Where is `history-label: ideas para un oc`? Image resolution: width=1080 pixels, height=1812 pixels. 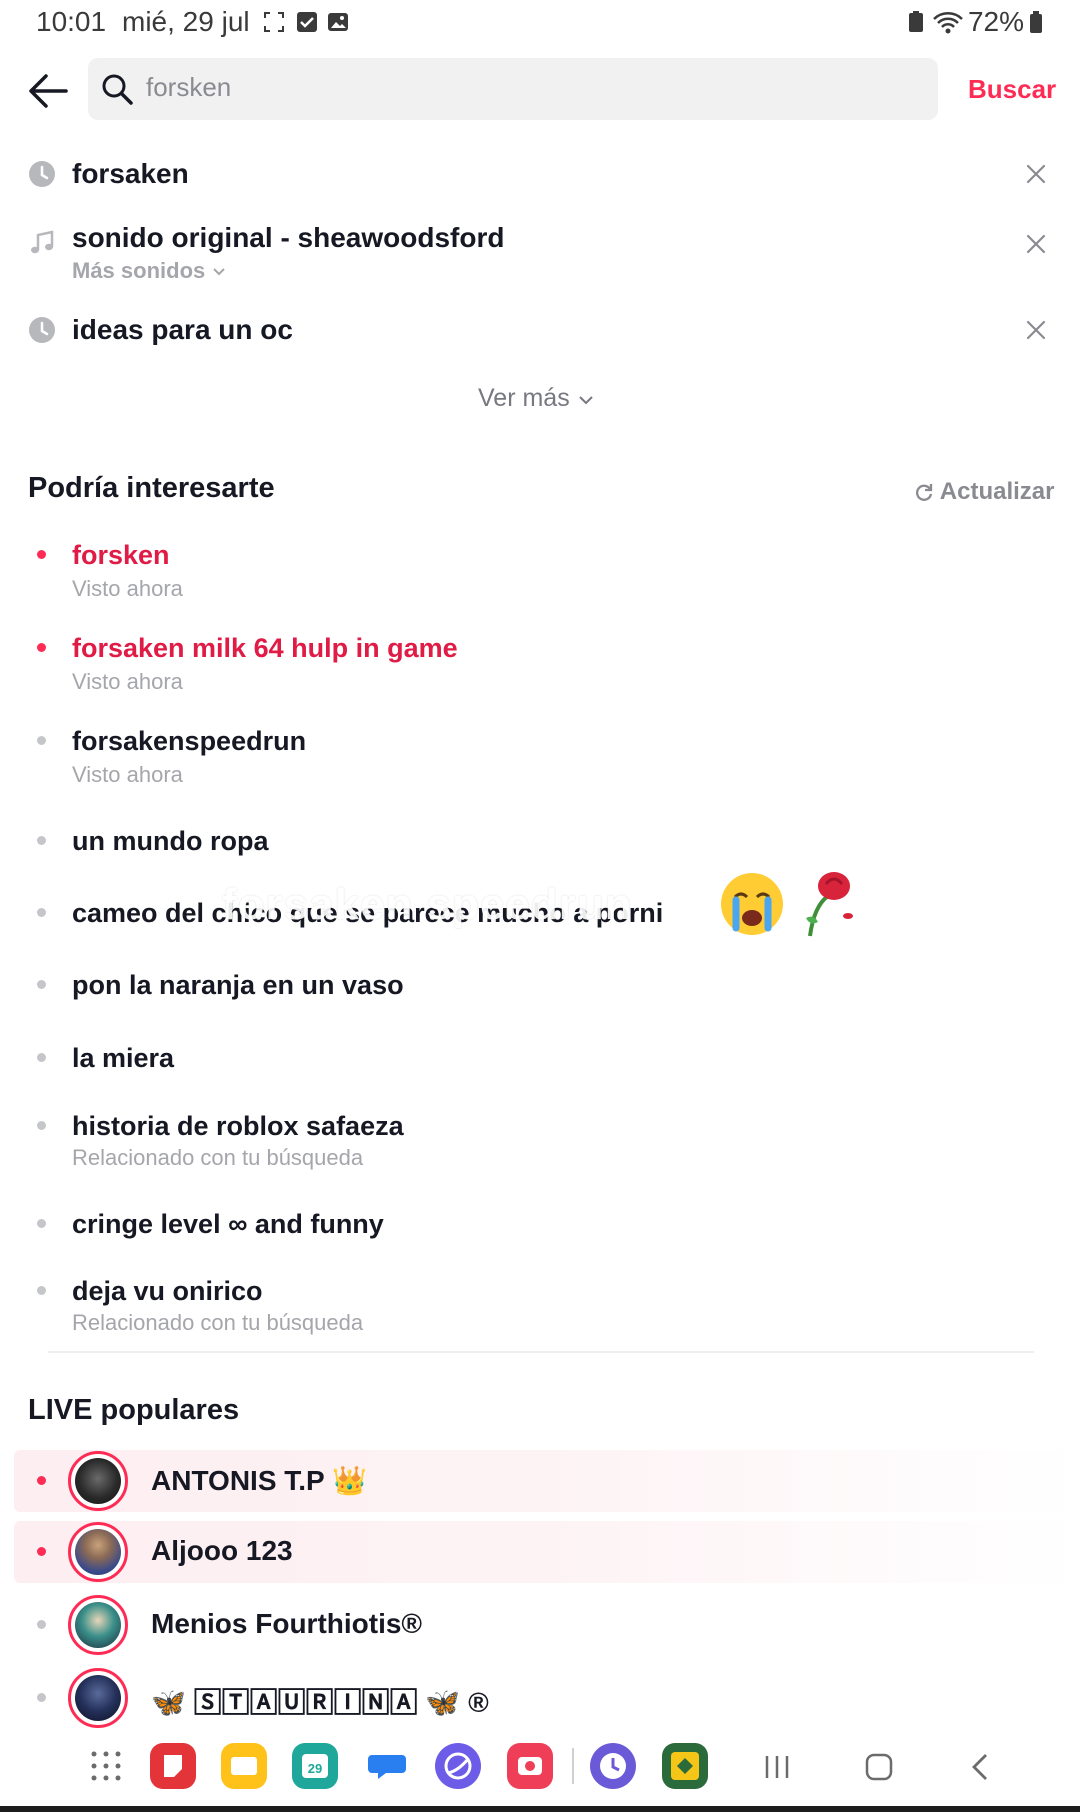 history-label: ideas para un oc is located at coordinates (182, 329).